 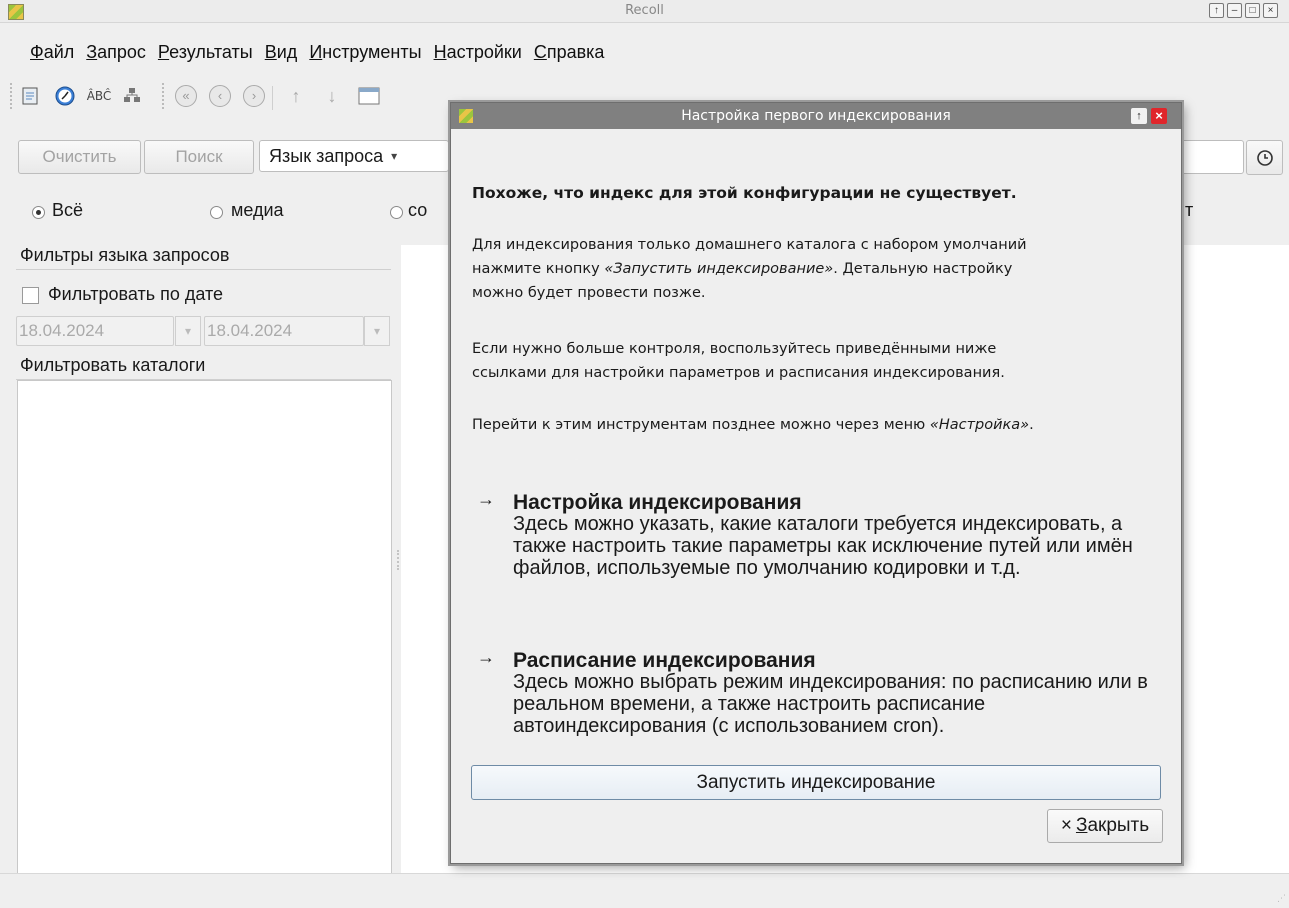 What do you see at coordinates (39, 52) in the screenshot?
I see `menu-file: Файл` at bounding box center [39, 52].